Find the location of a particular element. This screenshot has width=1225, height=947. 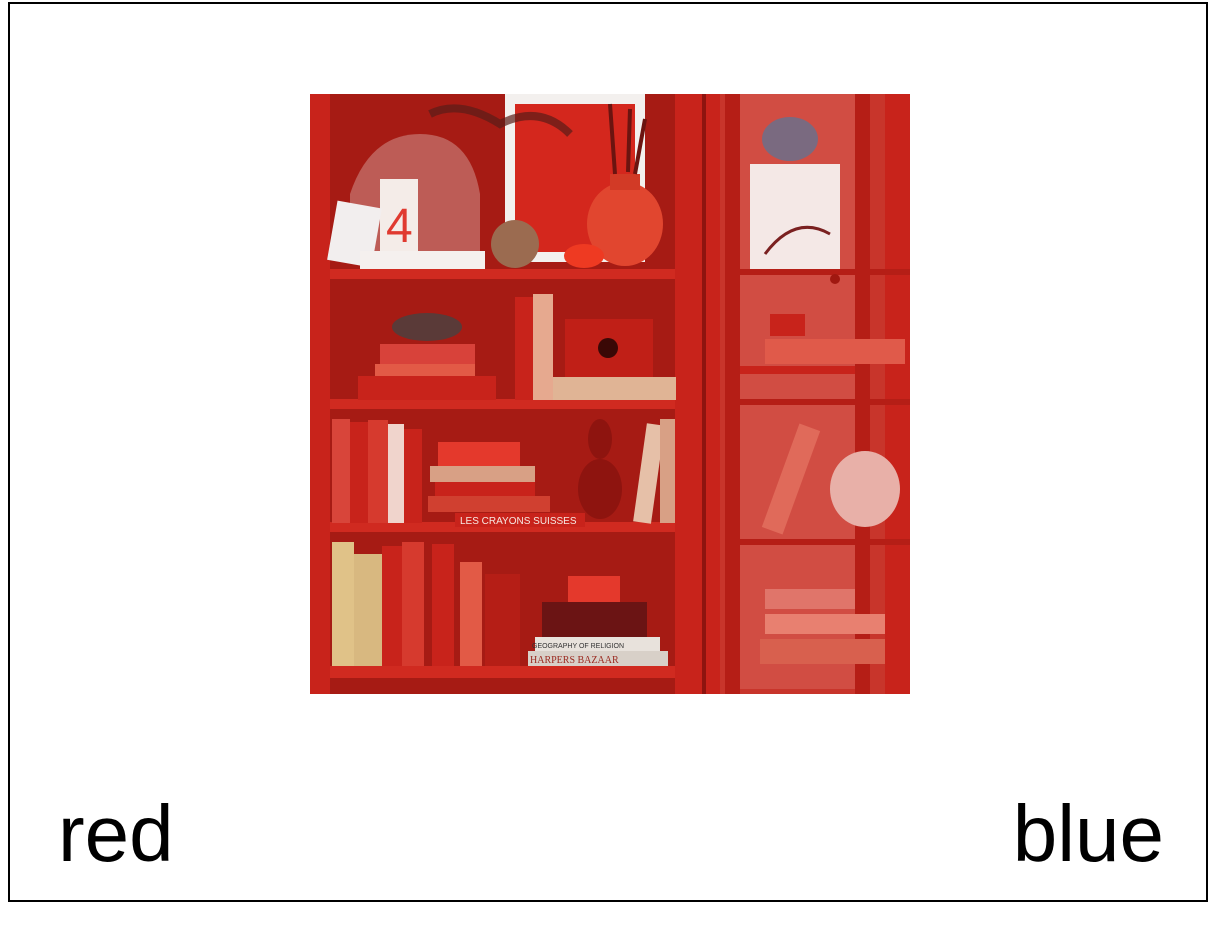

option-red-label: red is located at coordinates (116, 834).